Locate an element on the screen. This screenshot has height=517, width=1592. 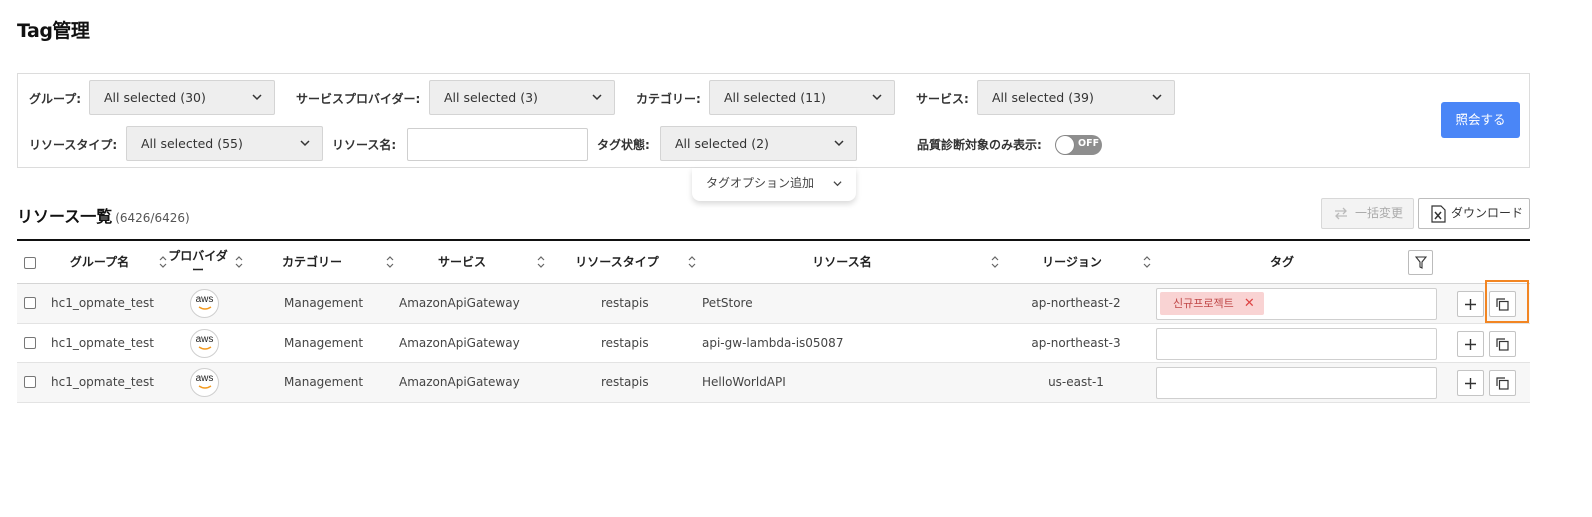
service-select: All selected (39) is located at coordinates (1076, 97).